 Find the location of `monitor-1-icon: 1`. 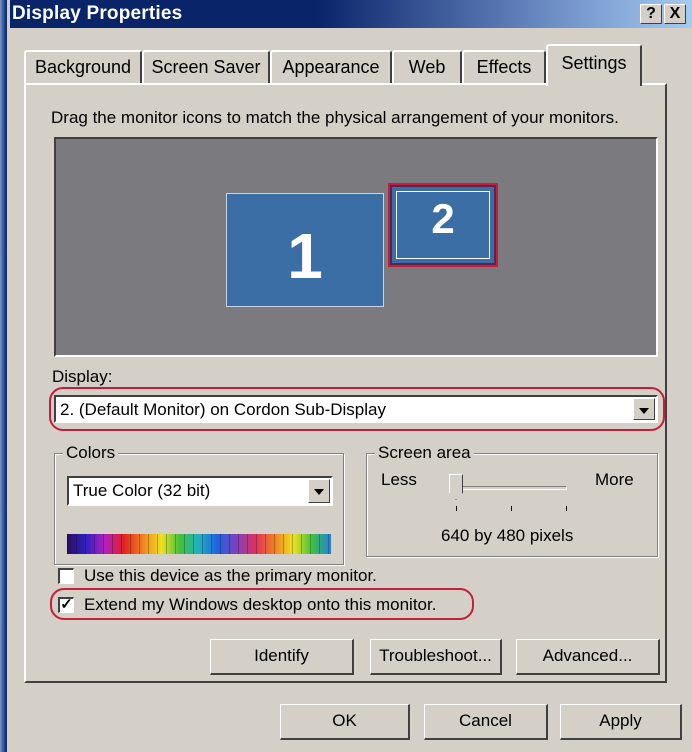

monitor-1-icon: 1 is located at coordinates (305, 250).